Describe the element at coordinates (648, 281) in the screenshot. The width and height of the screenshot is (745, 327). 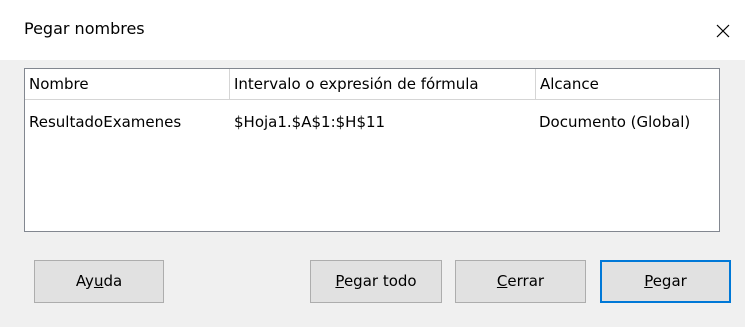
I see `paste-mnemonic: P` at that location.